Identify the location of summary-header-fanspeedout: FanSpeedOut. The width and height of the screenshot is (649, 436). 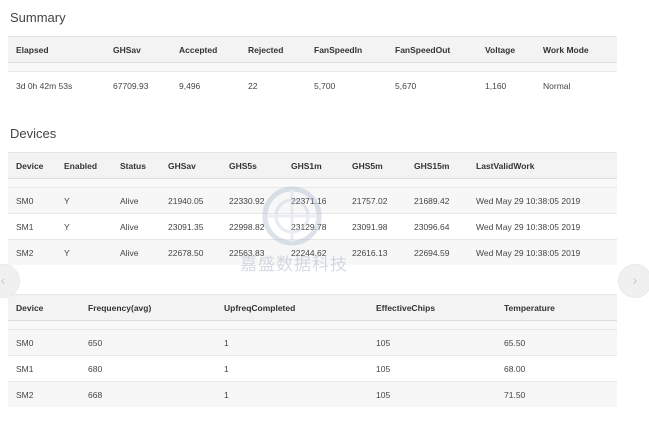
(432, 49).